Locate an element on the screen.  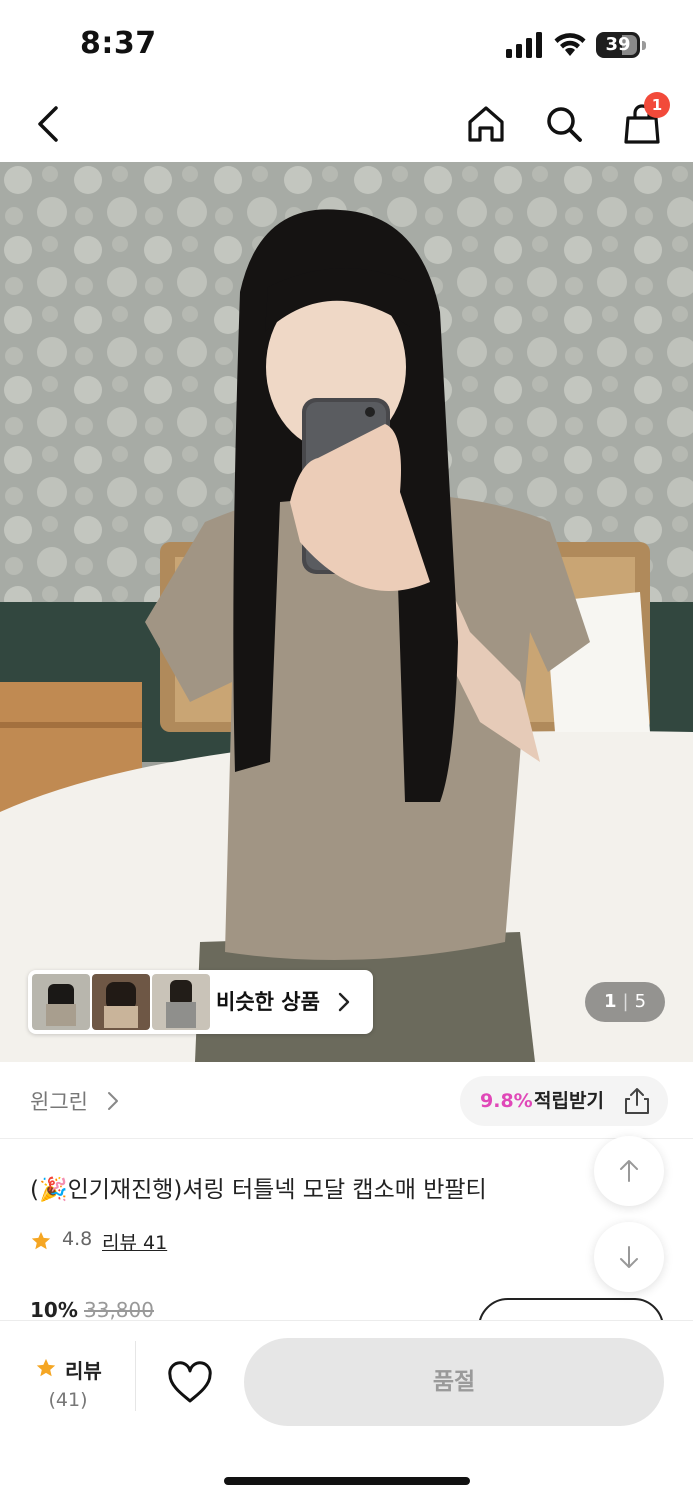
section-divider is located at coordinates (346, 1138).